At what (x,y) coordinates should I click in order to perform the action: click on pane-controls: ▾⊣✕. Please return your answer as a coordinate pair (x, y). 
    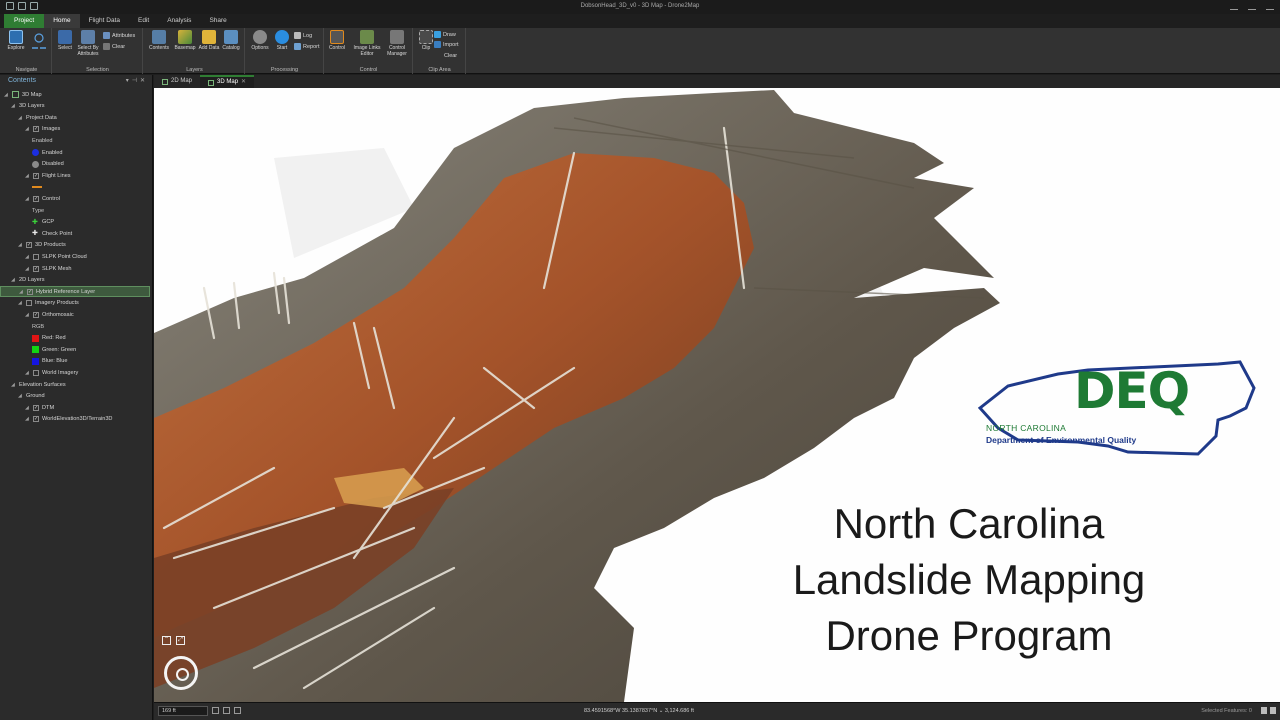
    Looking at the image, I should click on (137, 80).